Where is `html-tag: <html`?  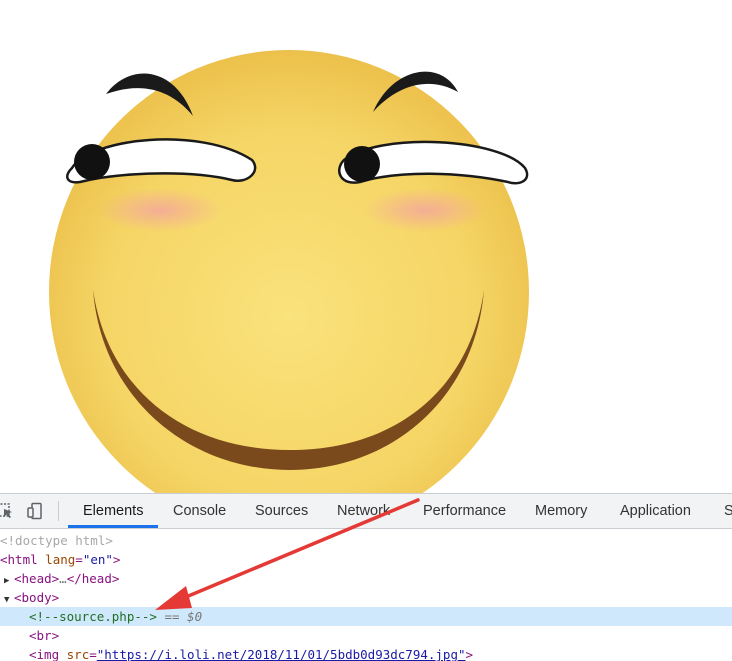 html-tag: <html is located at coordinates (19, 559).